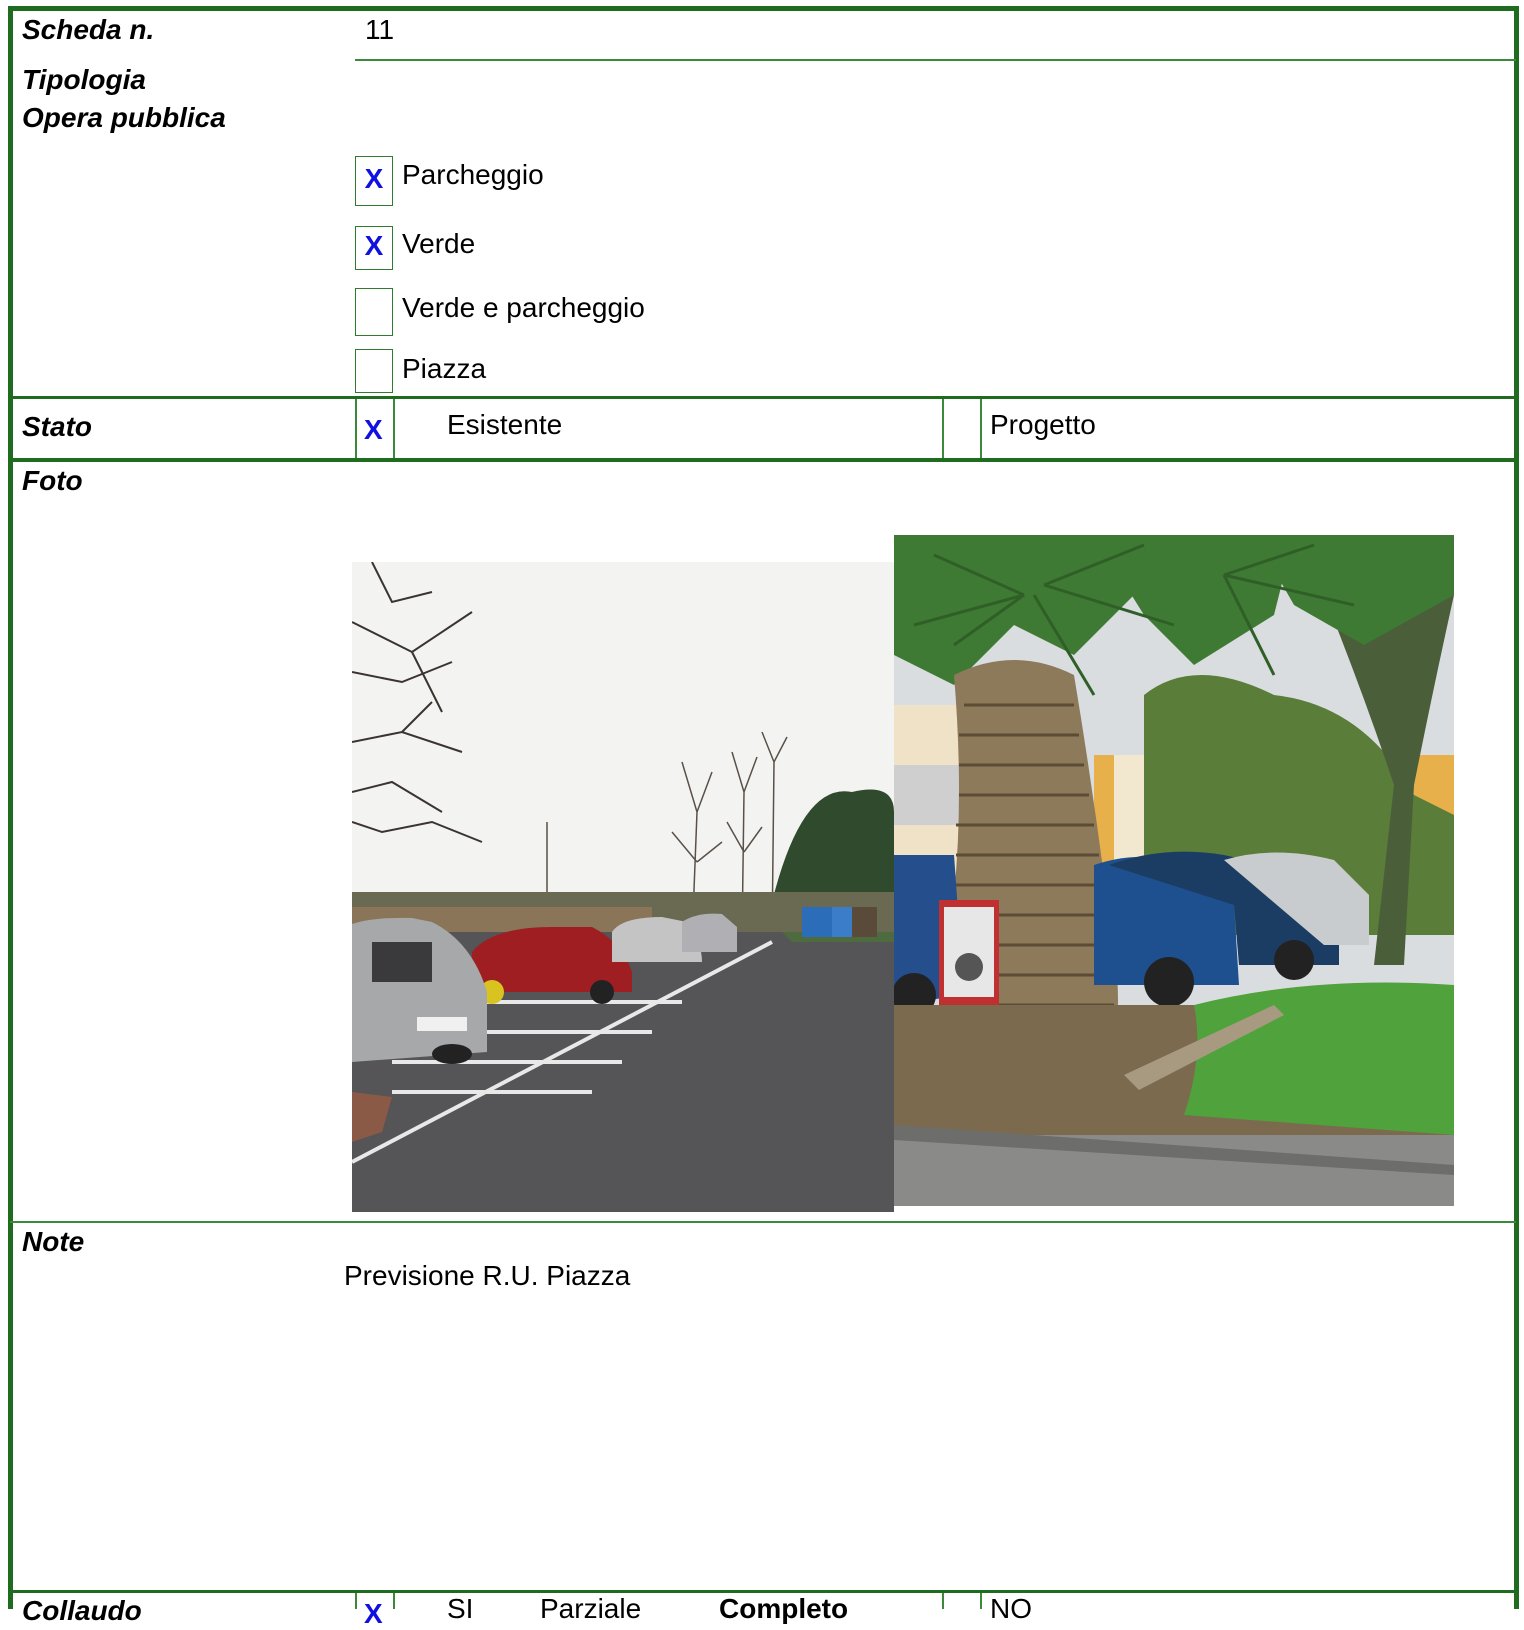 This screenshot has width=1524, height=1630. I want to click on parcheggio-checkbox: X, so click(374, 181).